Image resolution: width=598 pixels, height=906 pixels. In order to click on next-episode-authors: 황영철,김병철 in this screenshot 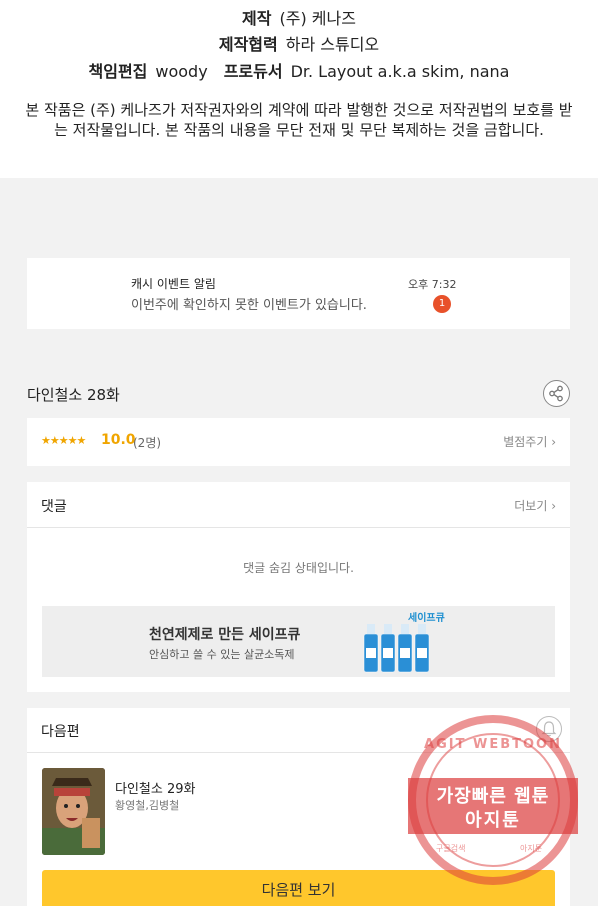, I will do `click(147, 805)`.